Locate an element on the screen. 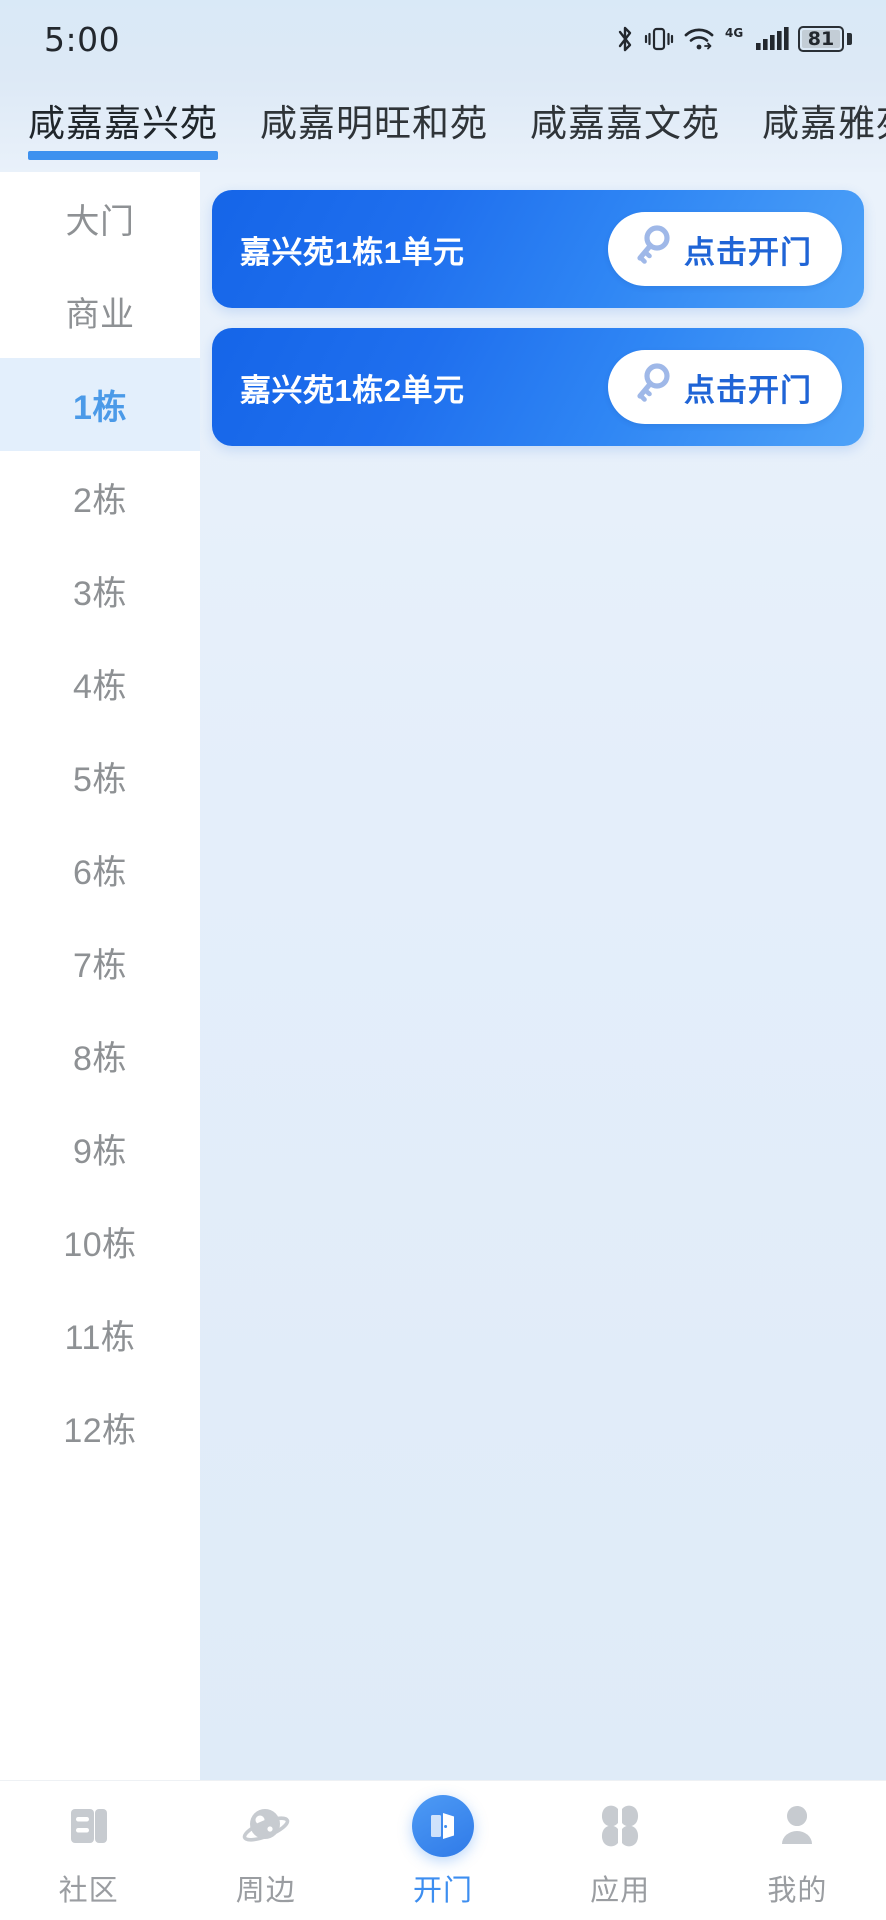  door-card-0: 嘉兴苑1栋1单元 点击开门 is located at coordinates (538, 249).